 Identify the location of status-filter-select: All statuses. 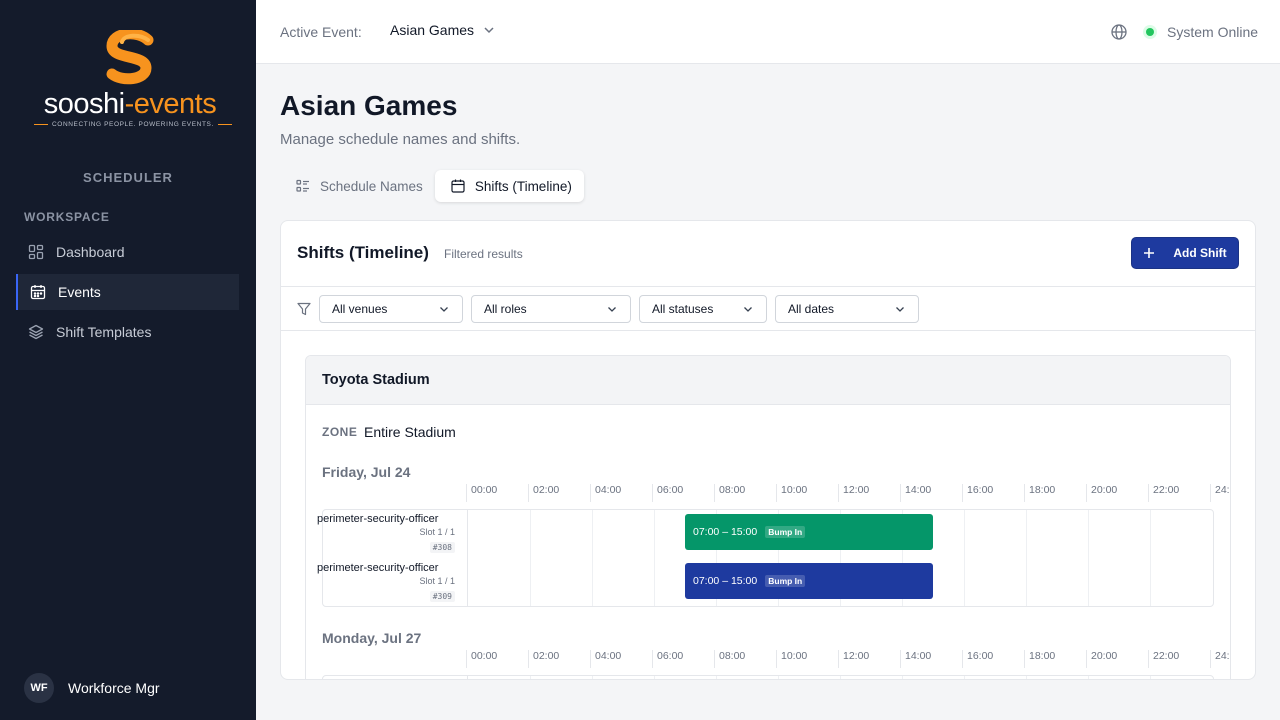
(703, 309).